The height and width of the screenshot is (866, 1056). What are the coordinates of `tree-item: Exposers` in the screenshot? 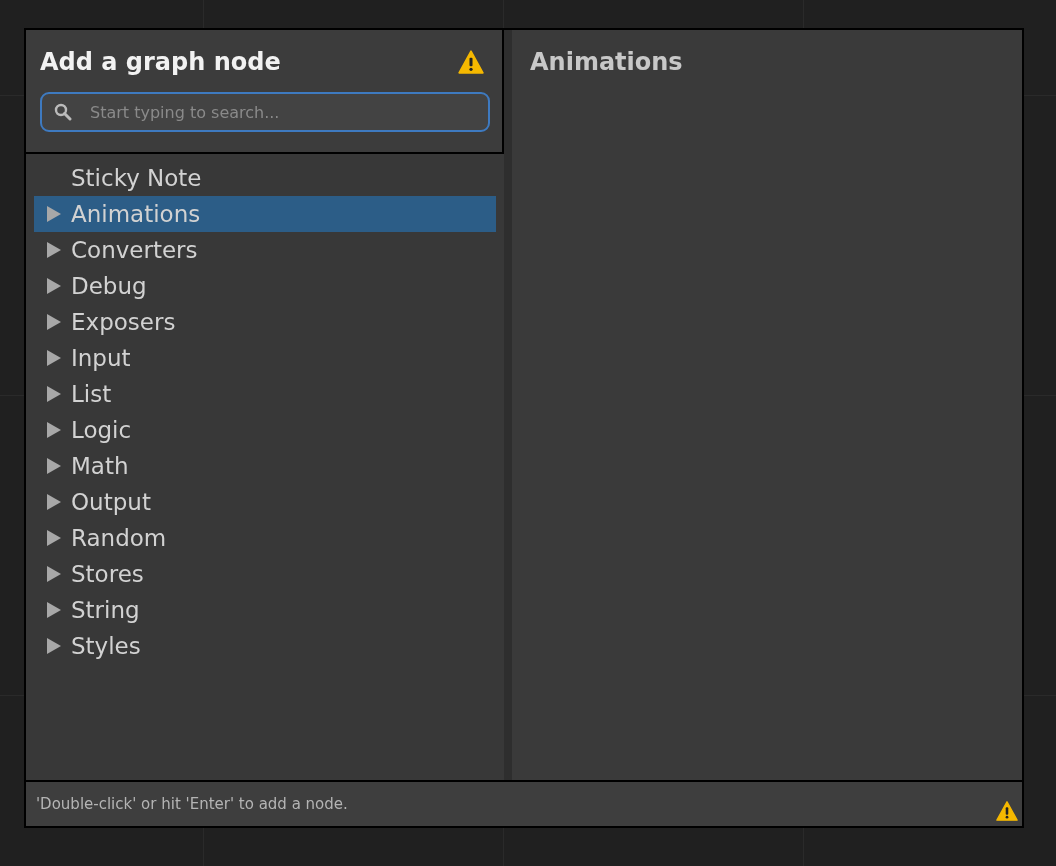 It's located at (265, 322).